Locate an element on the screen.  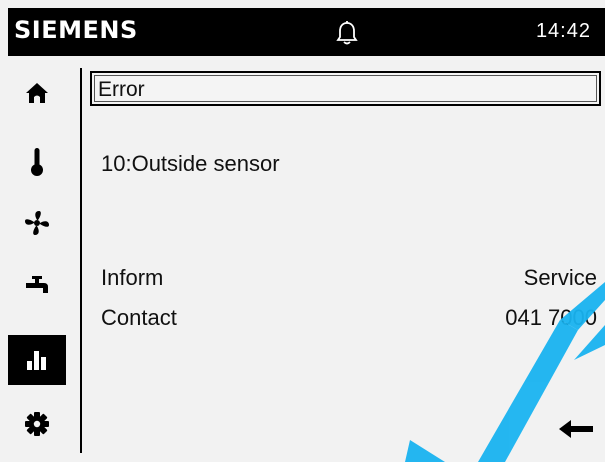
sidebar-item-settings is located at coordinates (37, 424).